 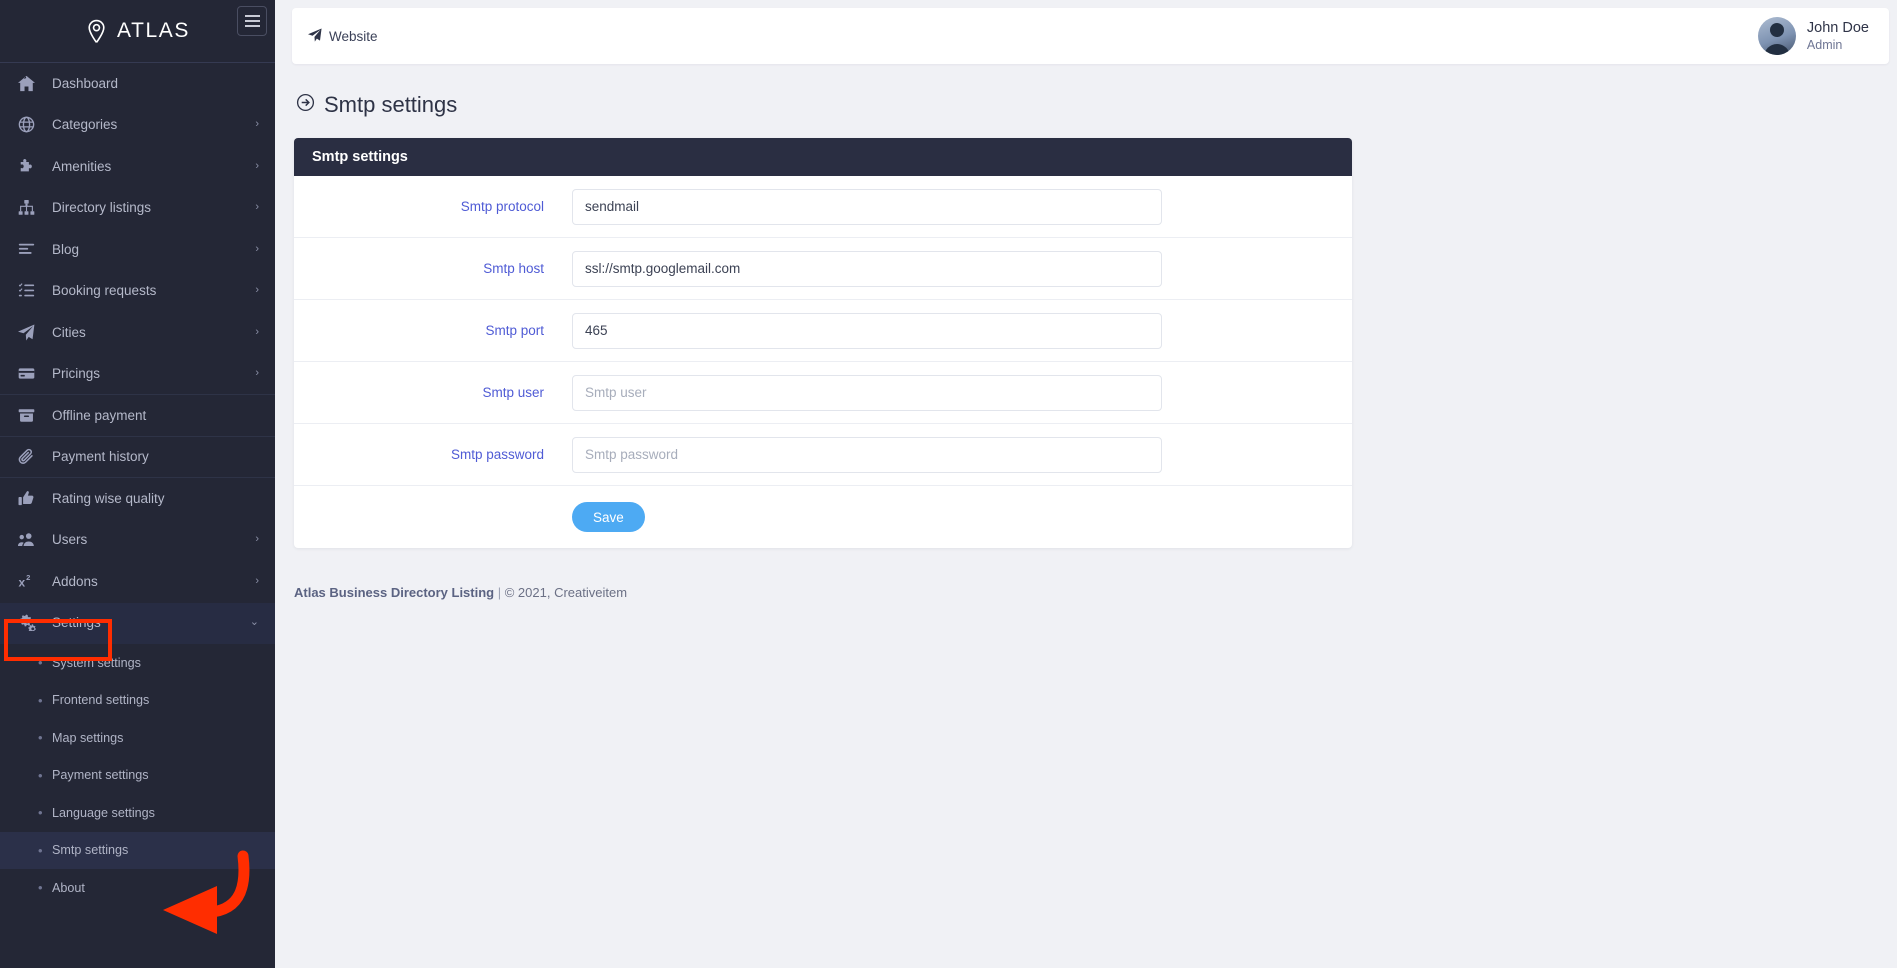 I want to click on sidebar-item-settings: Settings ⌄, so click(x=137, y=623).